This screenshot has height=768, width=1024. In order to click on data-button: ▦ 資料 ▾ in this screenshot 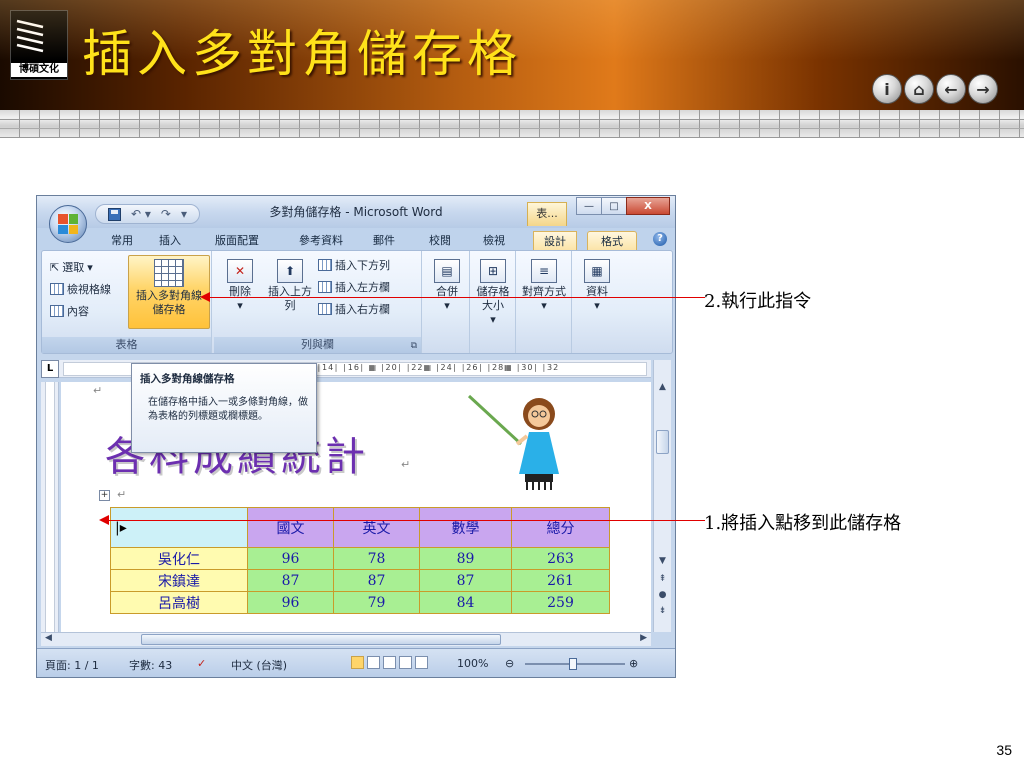, I will do `click(597, 284)`.